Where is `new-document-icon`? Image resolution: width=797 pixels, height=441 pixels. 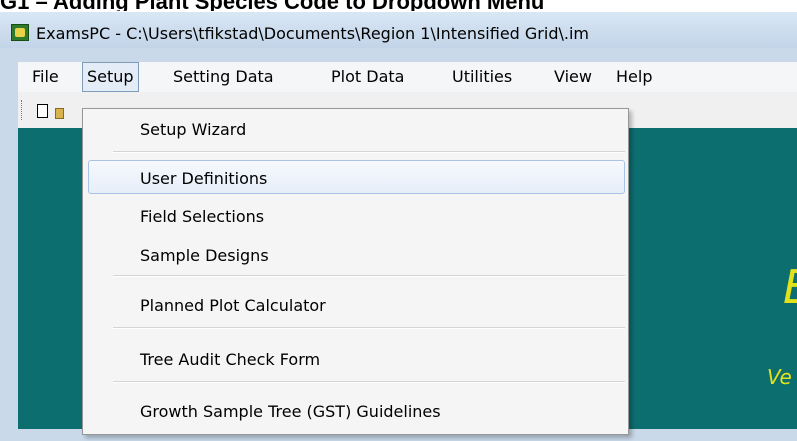 new-document-icon is located at coordinates (42, 111).